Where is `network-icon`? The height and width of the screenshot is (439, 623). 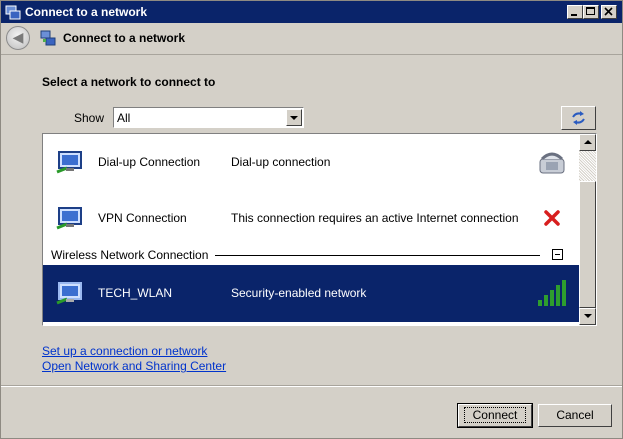 network-icon is located at coordinates (48, 38).